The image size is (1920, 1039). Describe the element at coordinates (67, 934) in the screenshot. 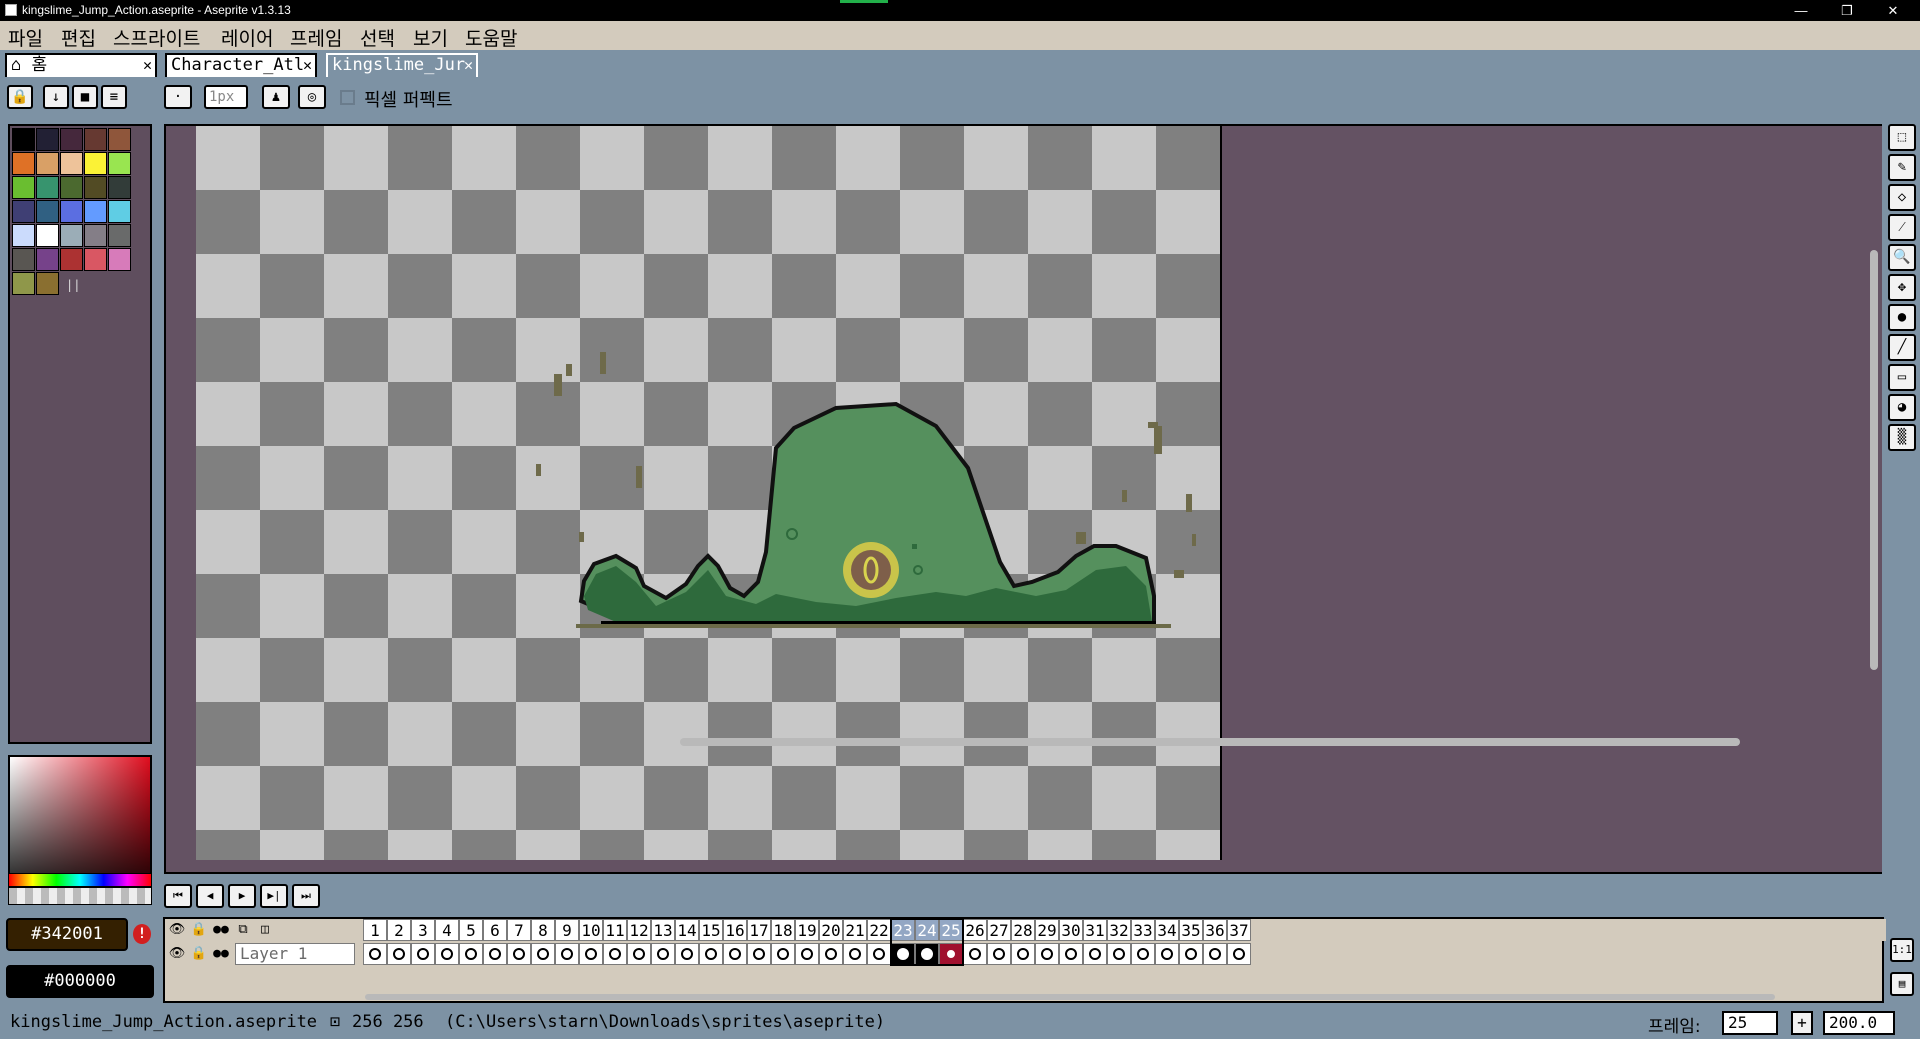

I see `foreground-color-button: #342001` at that location.